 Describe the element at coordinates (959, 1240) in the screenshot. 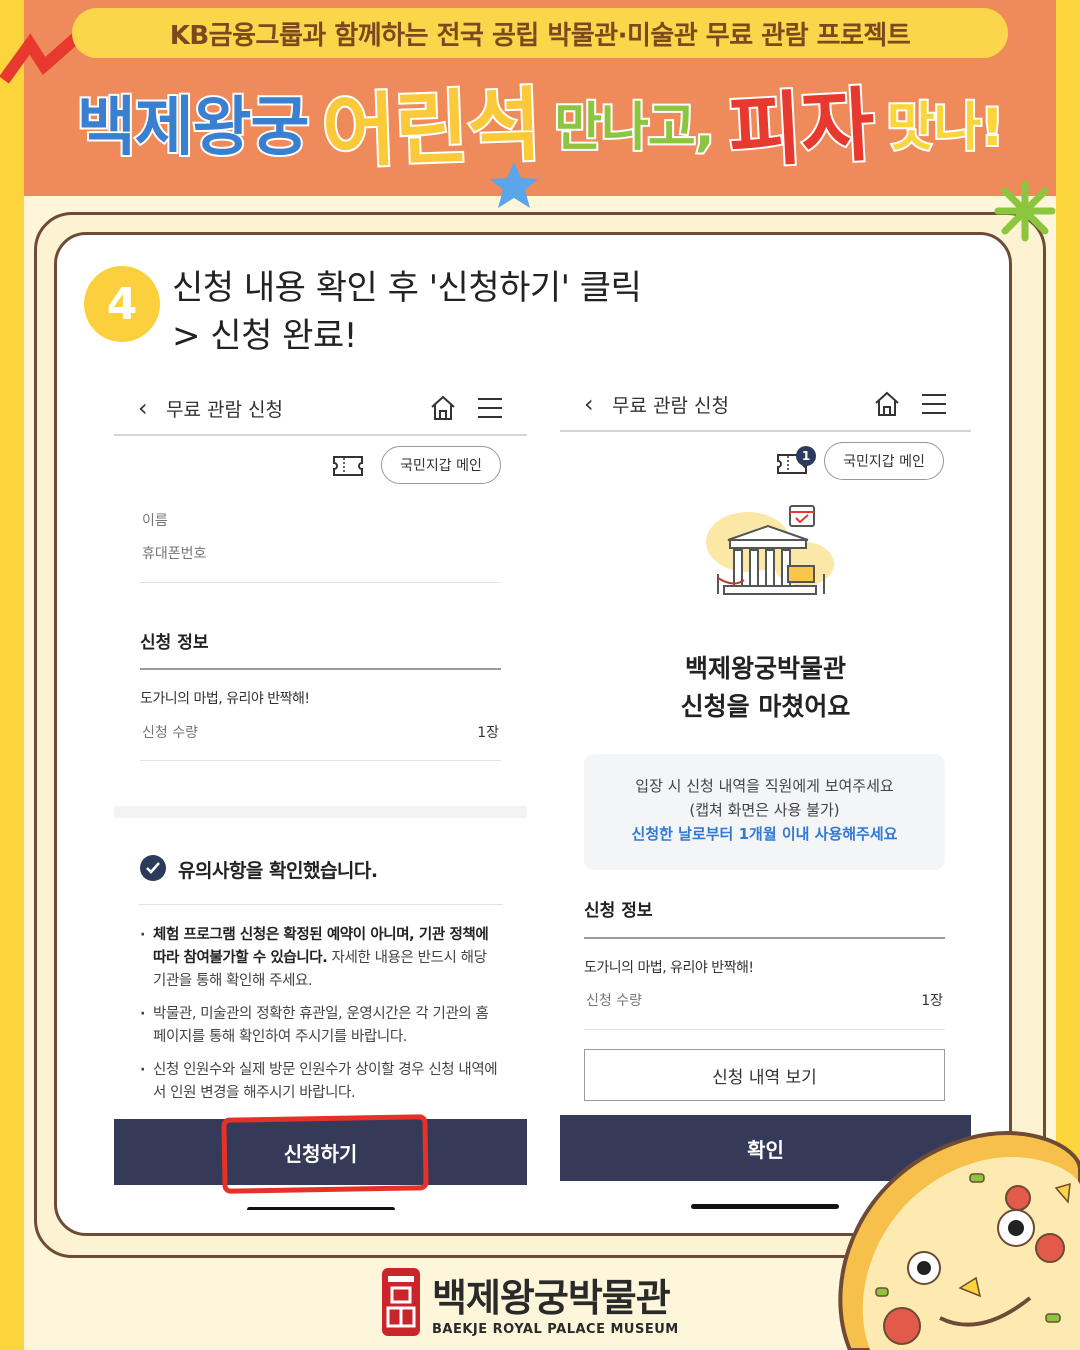

I see `pizza-illustration` at that location.